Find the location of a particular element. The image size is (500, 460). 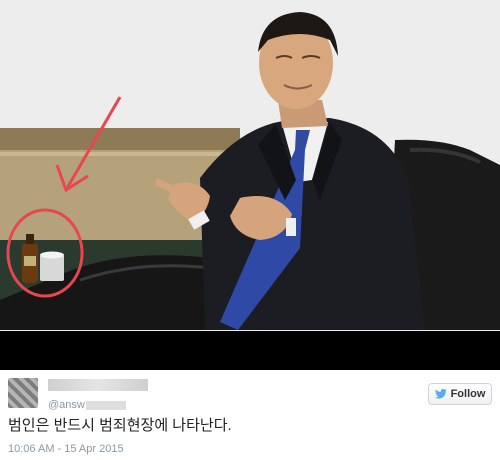

avatar is located at coordinates (23, 393).